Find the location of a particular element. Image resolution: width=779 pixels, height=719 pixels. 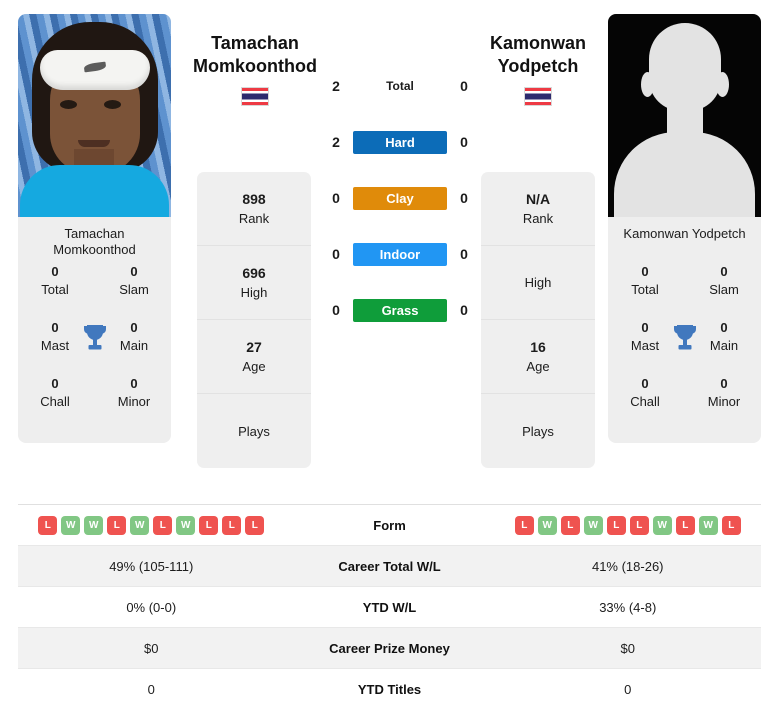

surface-row-clay: 0 Clay 0 is located at coordinates (400, 198).